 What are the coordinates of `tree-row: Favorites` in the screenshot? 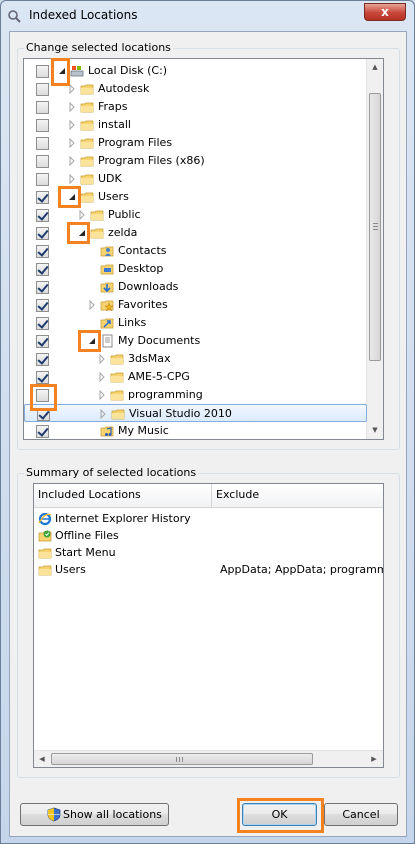 It's located at (195, 305).